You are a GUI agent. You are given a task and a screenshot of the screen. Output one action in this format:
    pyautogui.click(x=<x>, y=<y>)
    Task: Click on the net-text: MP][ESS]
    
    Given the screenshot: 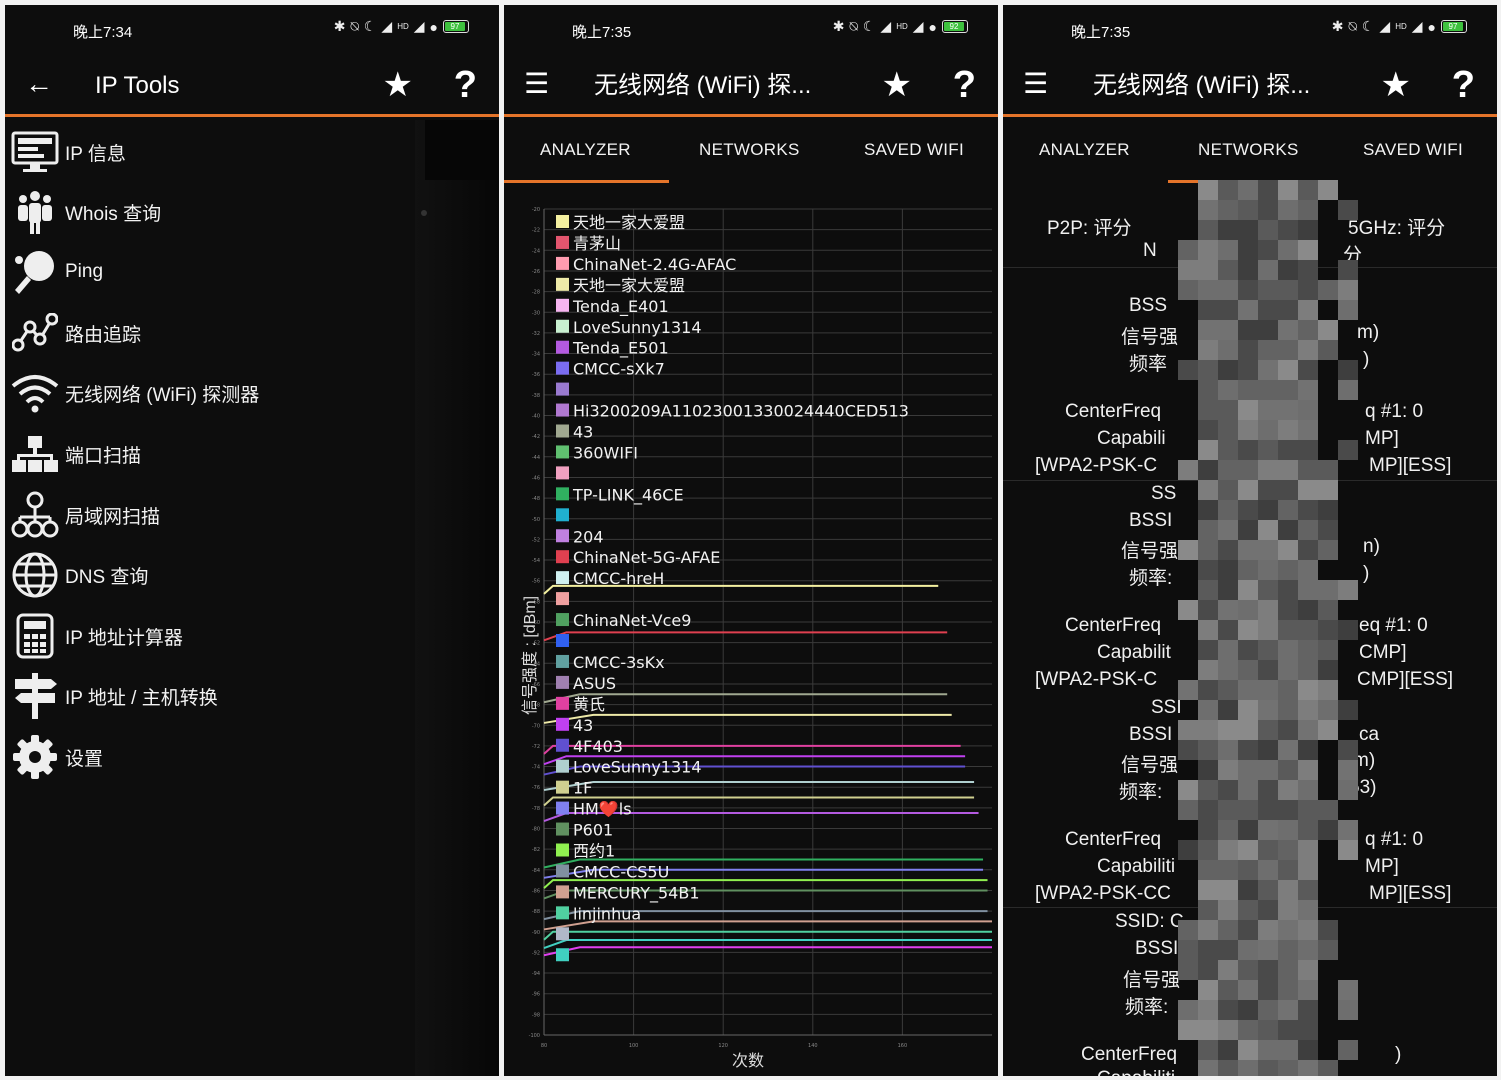 What is the action you would take?
    pyautogui.click(x=1410, y=893)
    